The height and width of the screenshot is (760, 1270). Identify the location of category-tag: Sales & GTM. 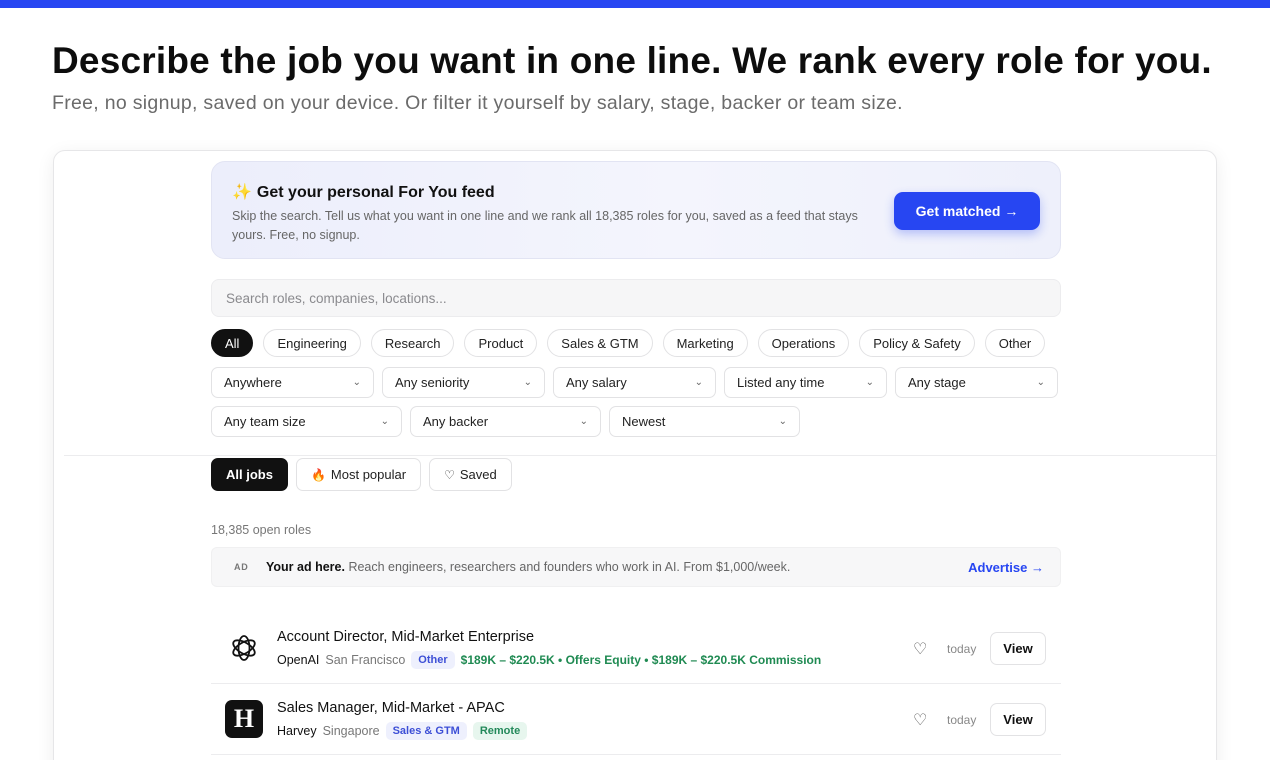
(426, 731).